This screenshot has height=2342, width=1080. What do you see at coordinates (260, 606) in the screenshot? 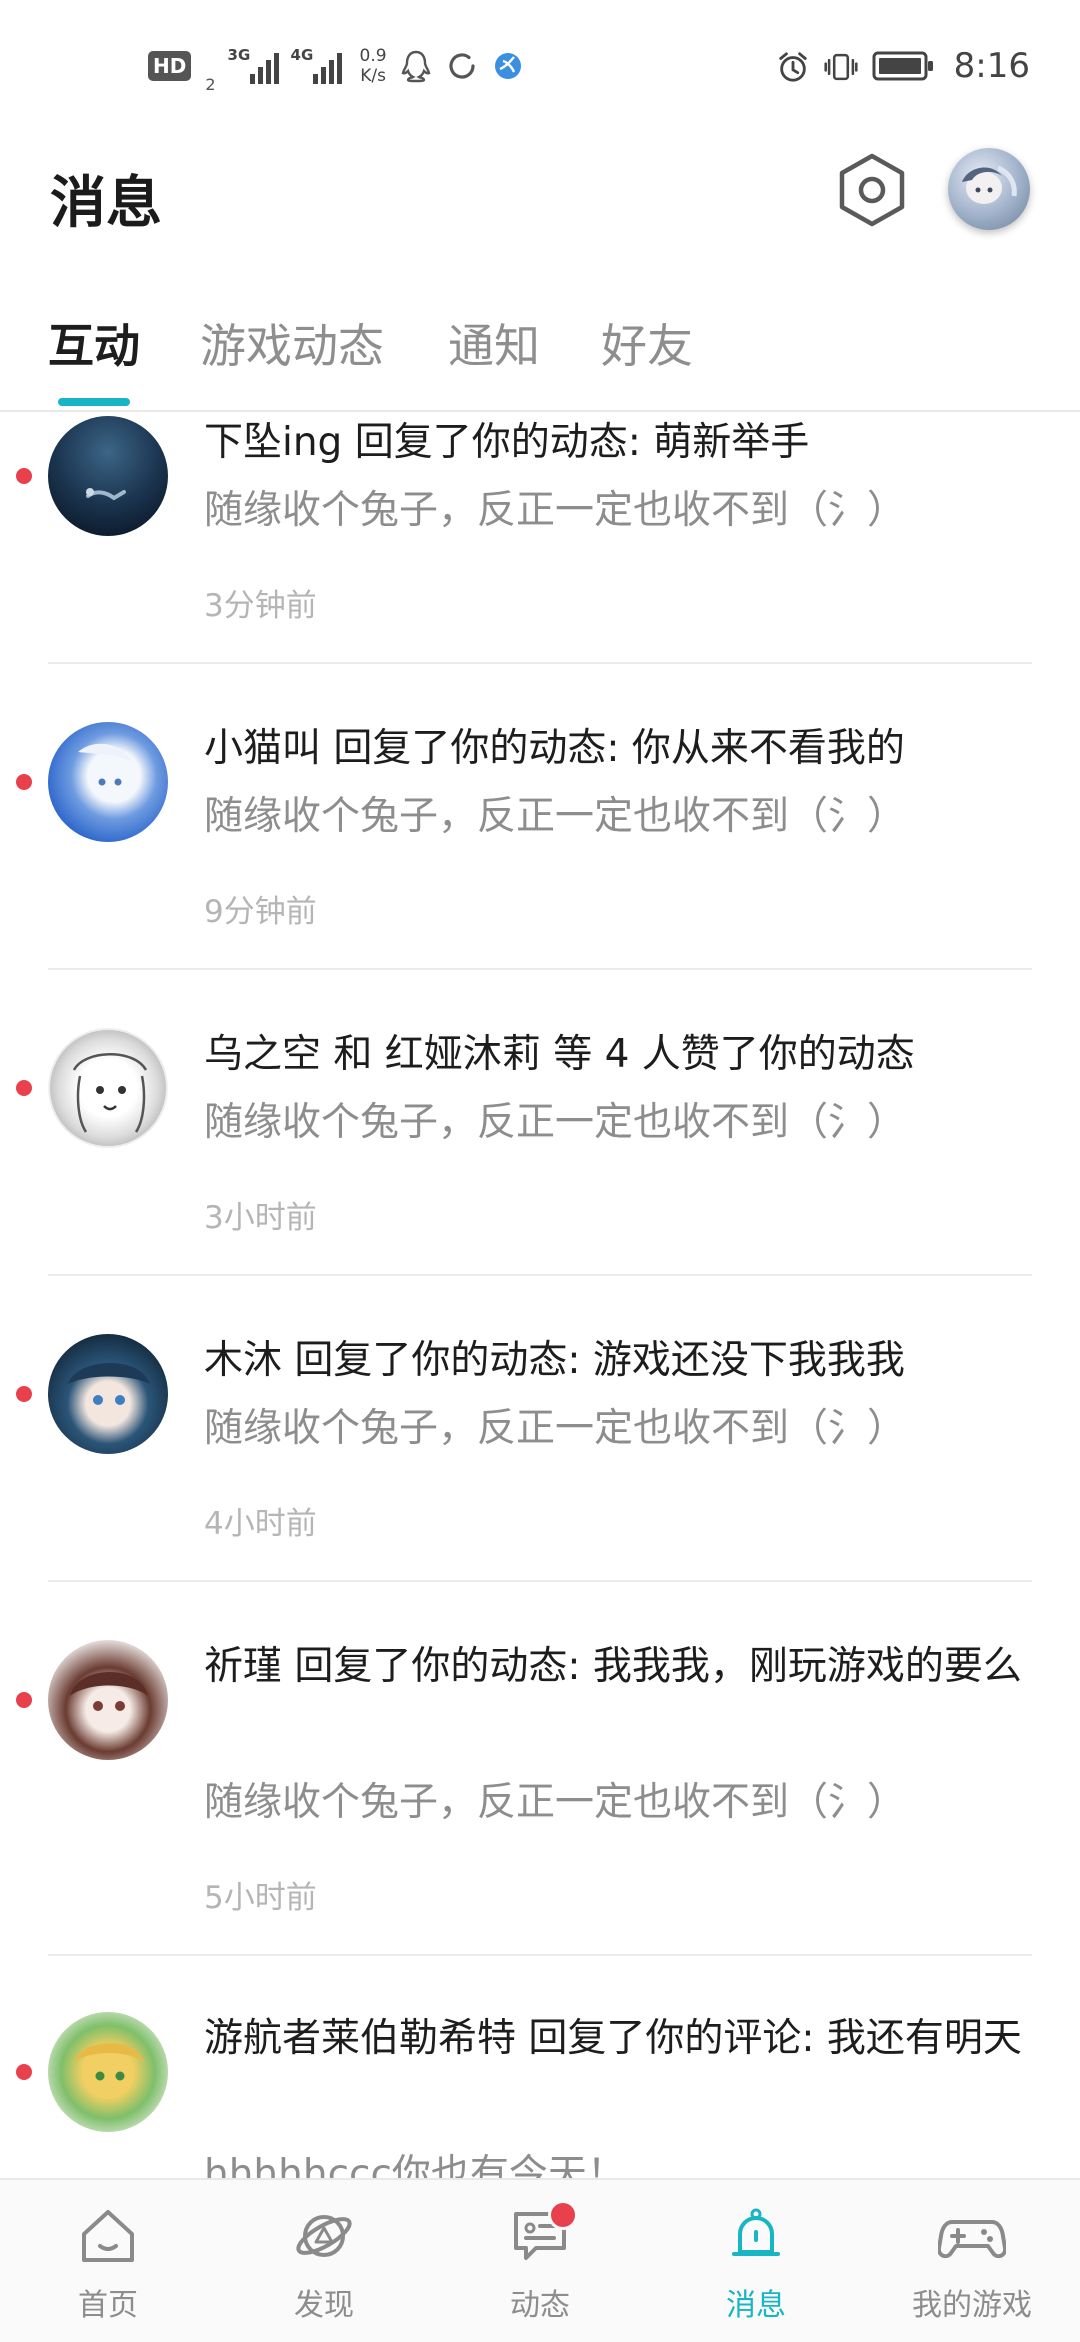
I see `message-time: 3分钟前` at bounding box center [260, 606].